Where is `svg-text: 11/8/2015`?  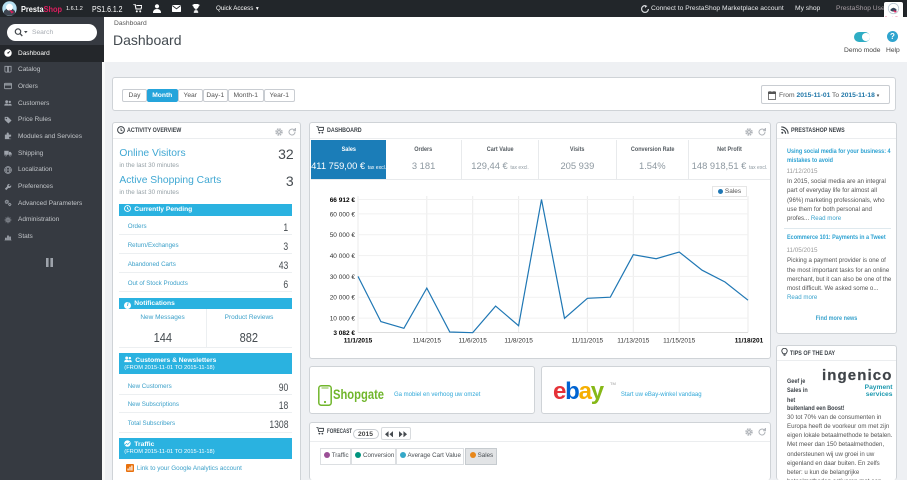 svg-text: 11/8/2015 is located at coordinates (518, 341).